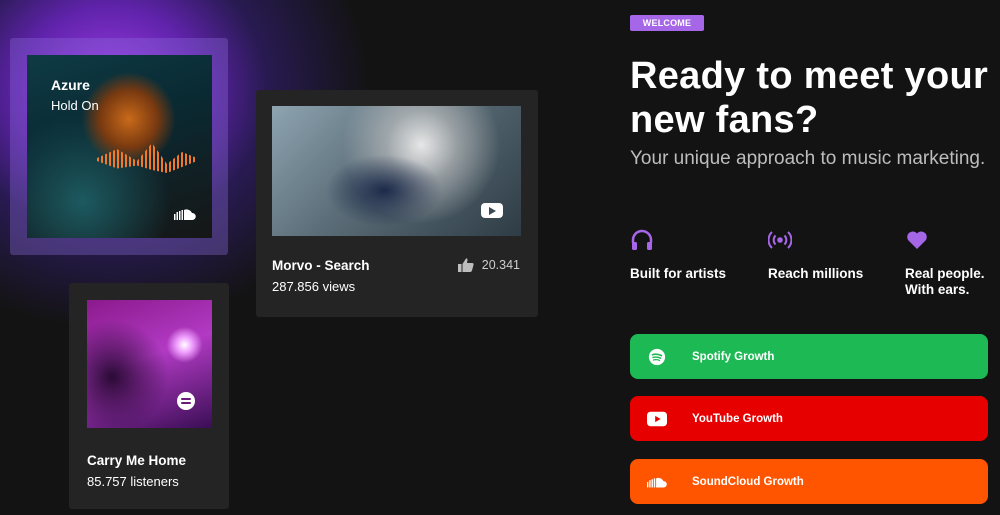 Image resolution: width=1000 pixels, height=515 pixels. What do you see at coordinates (137, 460) in the screenshot?
I see `artist-track-title: Carry Me Home` at bounding box center [137, 460].